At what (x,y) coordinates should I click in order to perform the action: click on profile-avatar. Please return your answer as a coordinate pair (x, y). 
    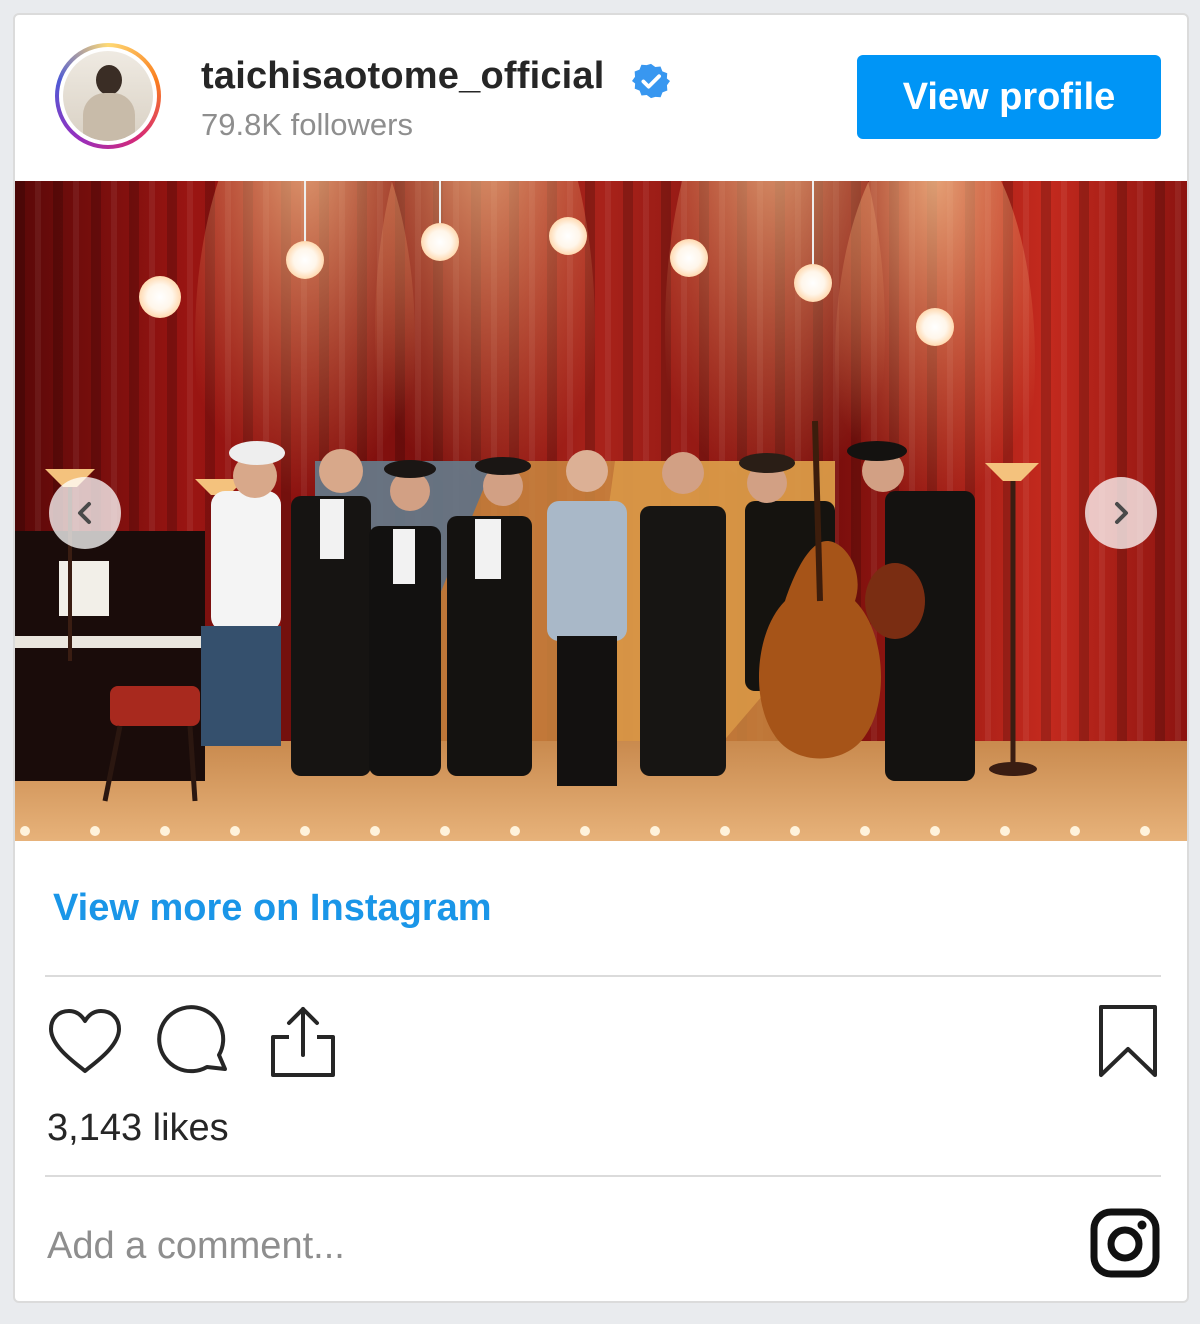
    Looking at the image, I should click on (108, 96).